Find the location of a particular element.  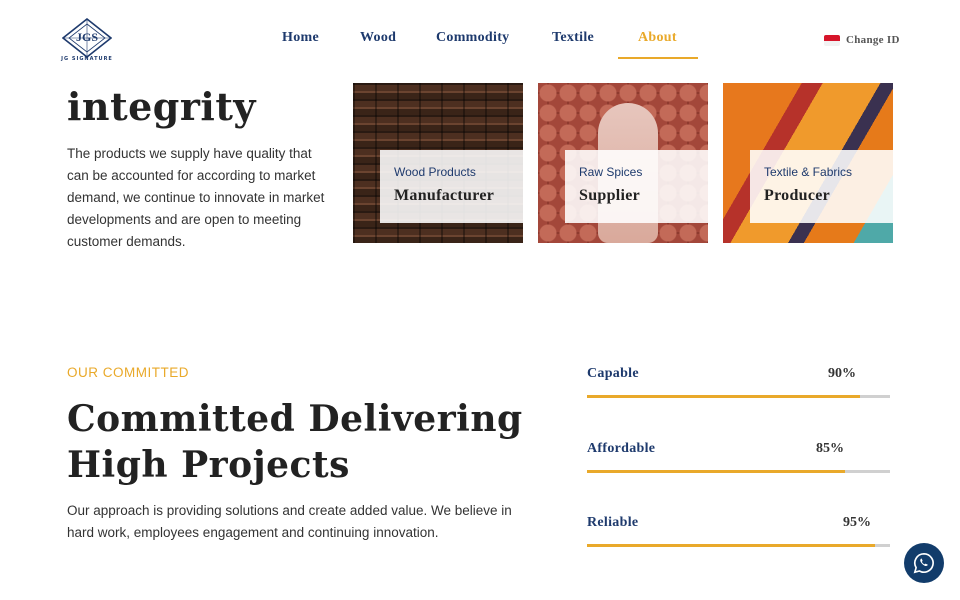

skill-percent: 85% is located at coordinates (830, 448).